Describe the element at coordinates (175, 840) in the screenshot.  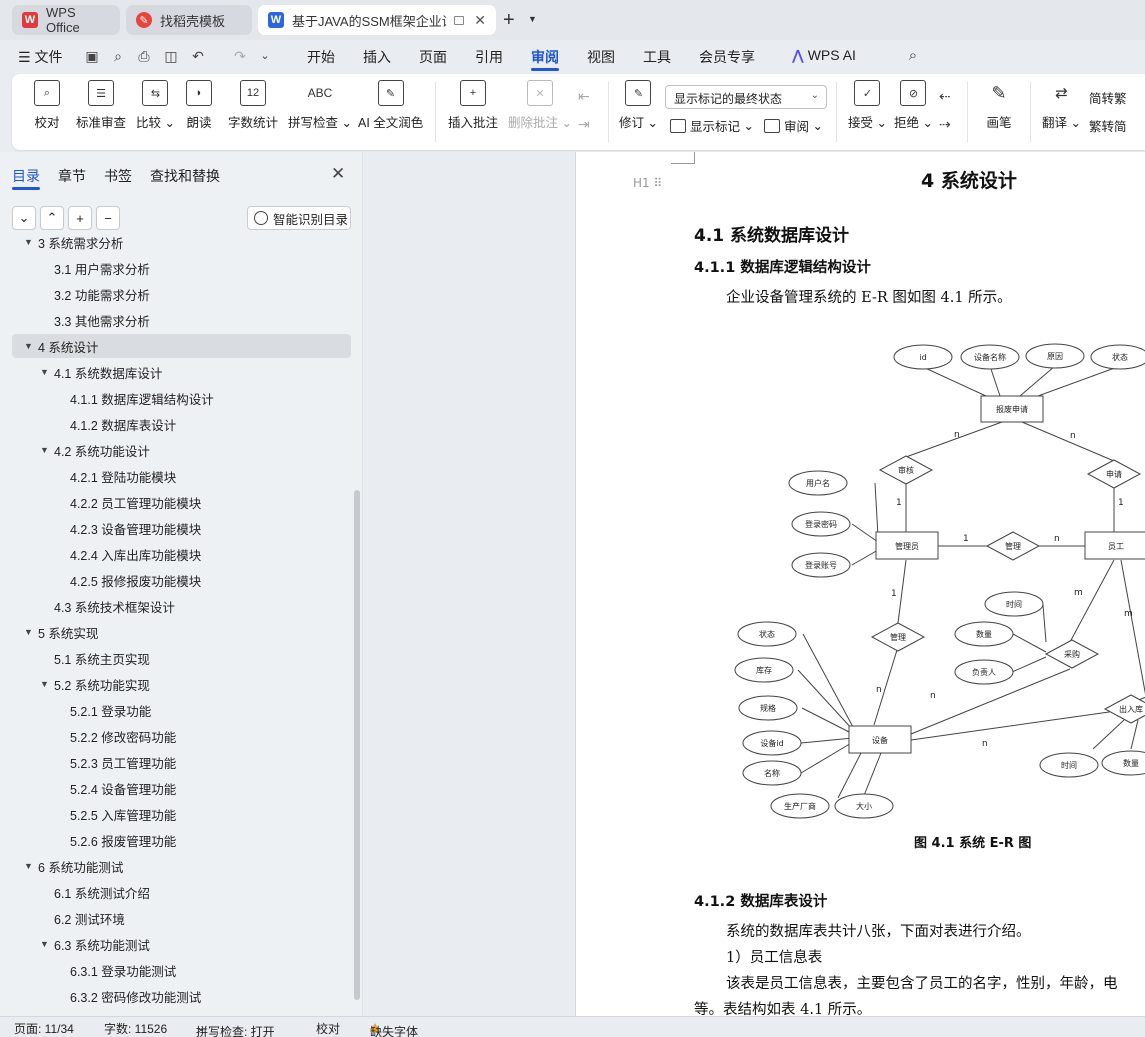
I see `toc-item: 5.2.6 报废管理功能` at that location.